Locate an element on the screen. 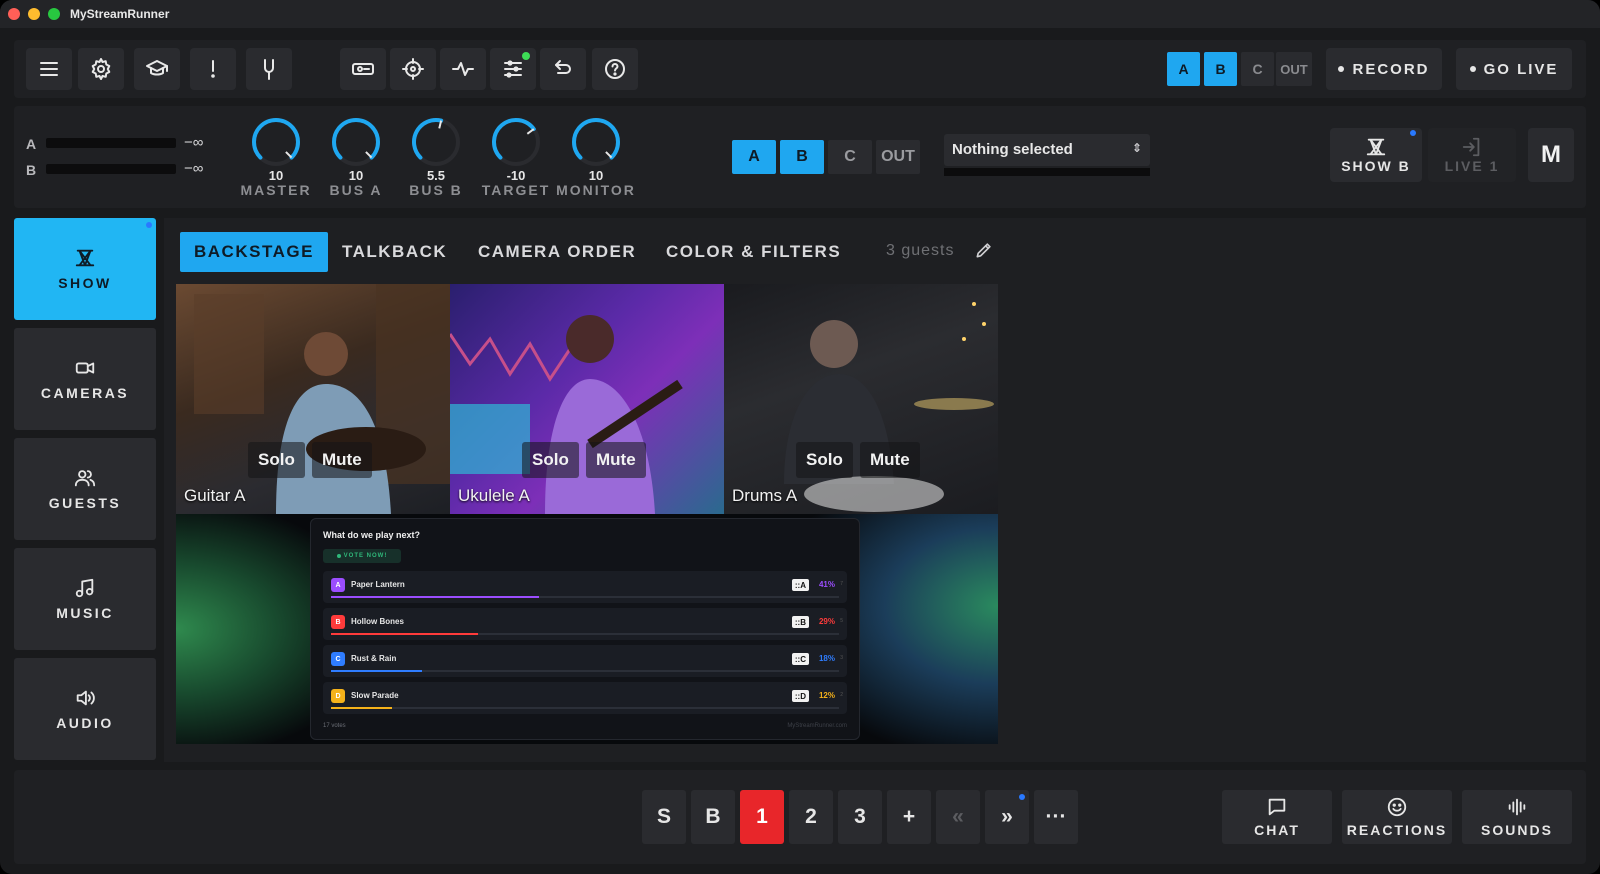 The image size is (1600, 874). show-b-button: SHOW B is located at coordinates (1376, 155).